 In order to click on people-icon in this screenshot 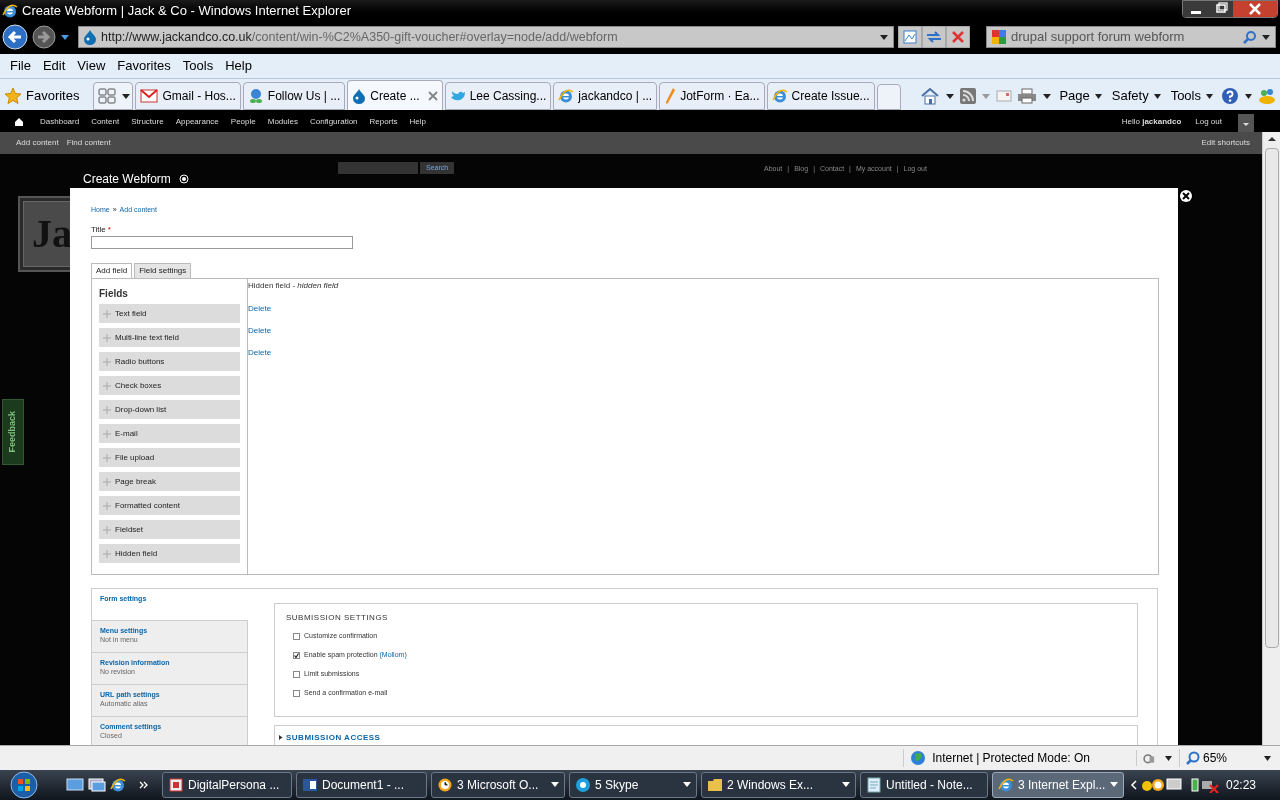, I will do `click(1267, 96)`.